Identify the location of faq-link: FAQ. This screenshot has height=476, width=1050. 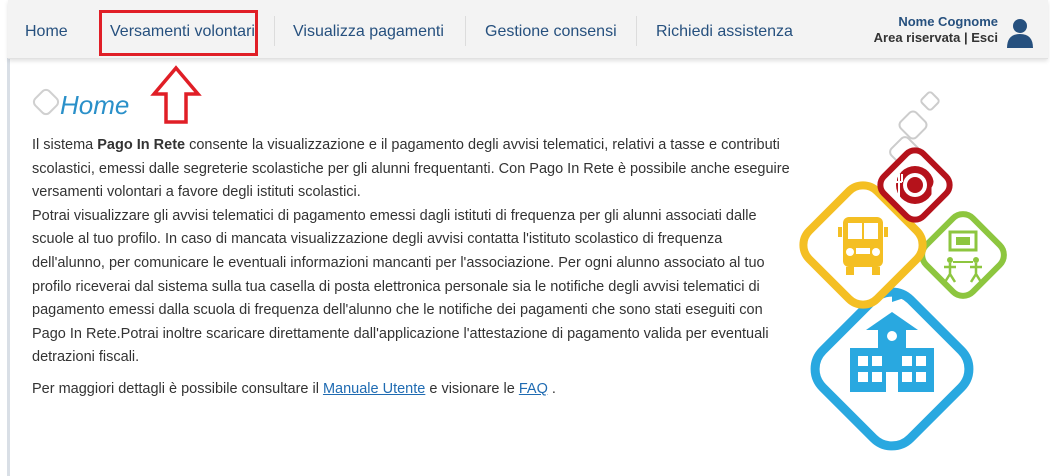
(533, 389).